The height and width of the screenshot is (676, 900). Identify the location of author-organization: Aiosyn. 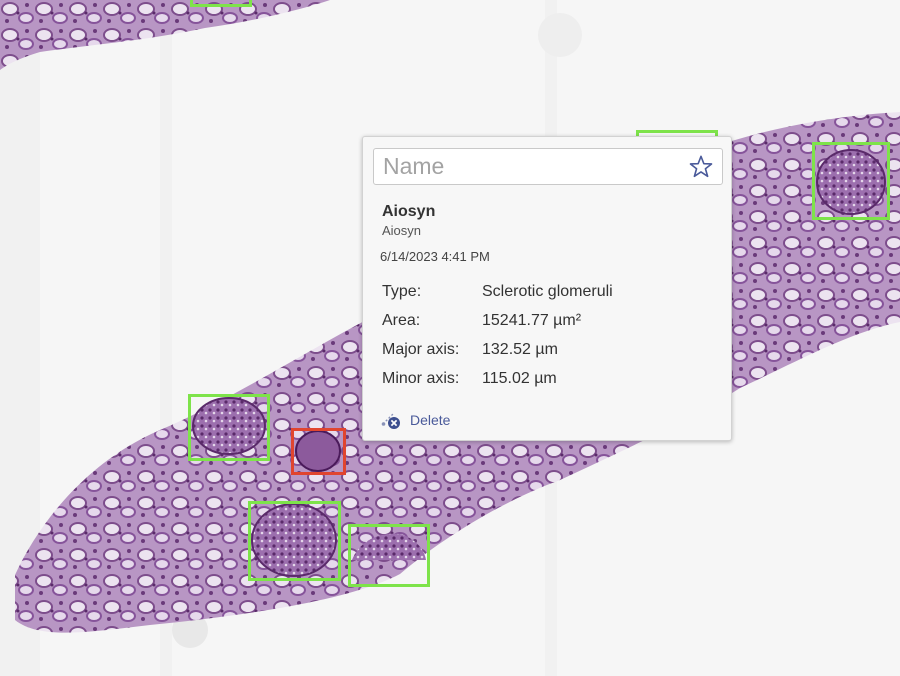
(402, 230).